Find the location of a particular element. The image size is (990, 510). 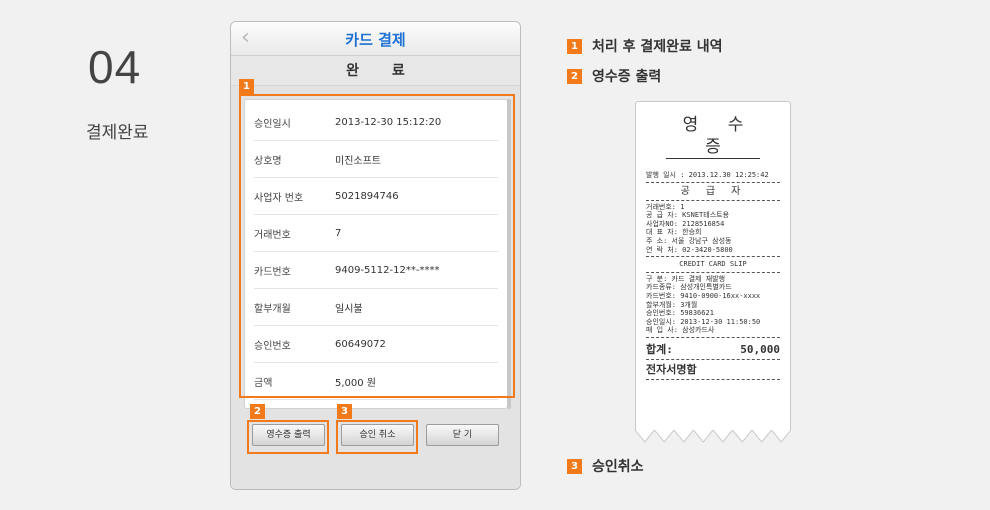

slip-heading: CREDIT CARD SLIP is located at coordinates (713, 264).